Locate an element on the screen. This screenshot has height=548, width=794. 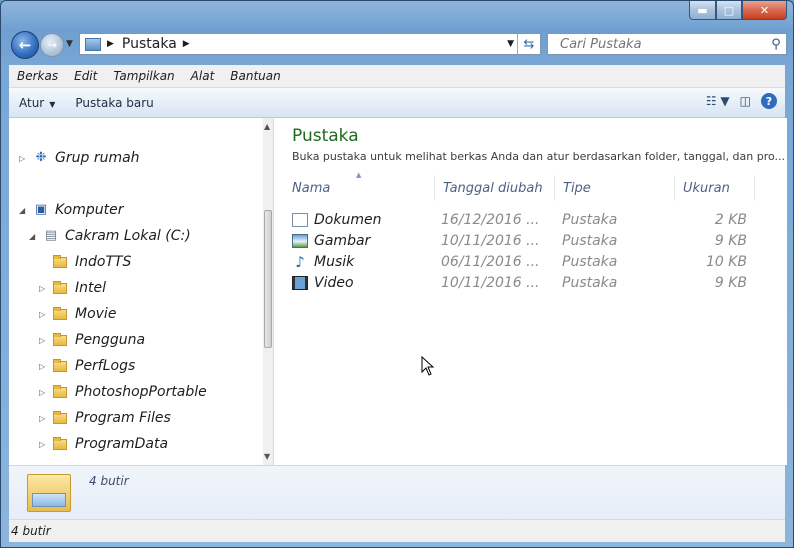
minimize-button: ▬ is located at coordinates (702, 10).